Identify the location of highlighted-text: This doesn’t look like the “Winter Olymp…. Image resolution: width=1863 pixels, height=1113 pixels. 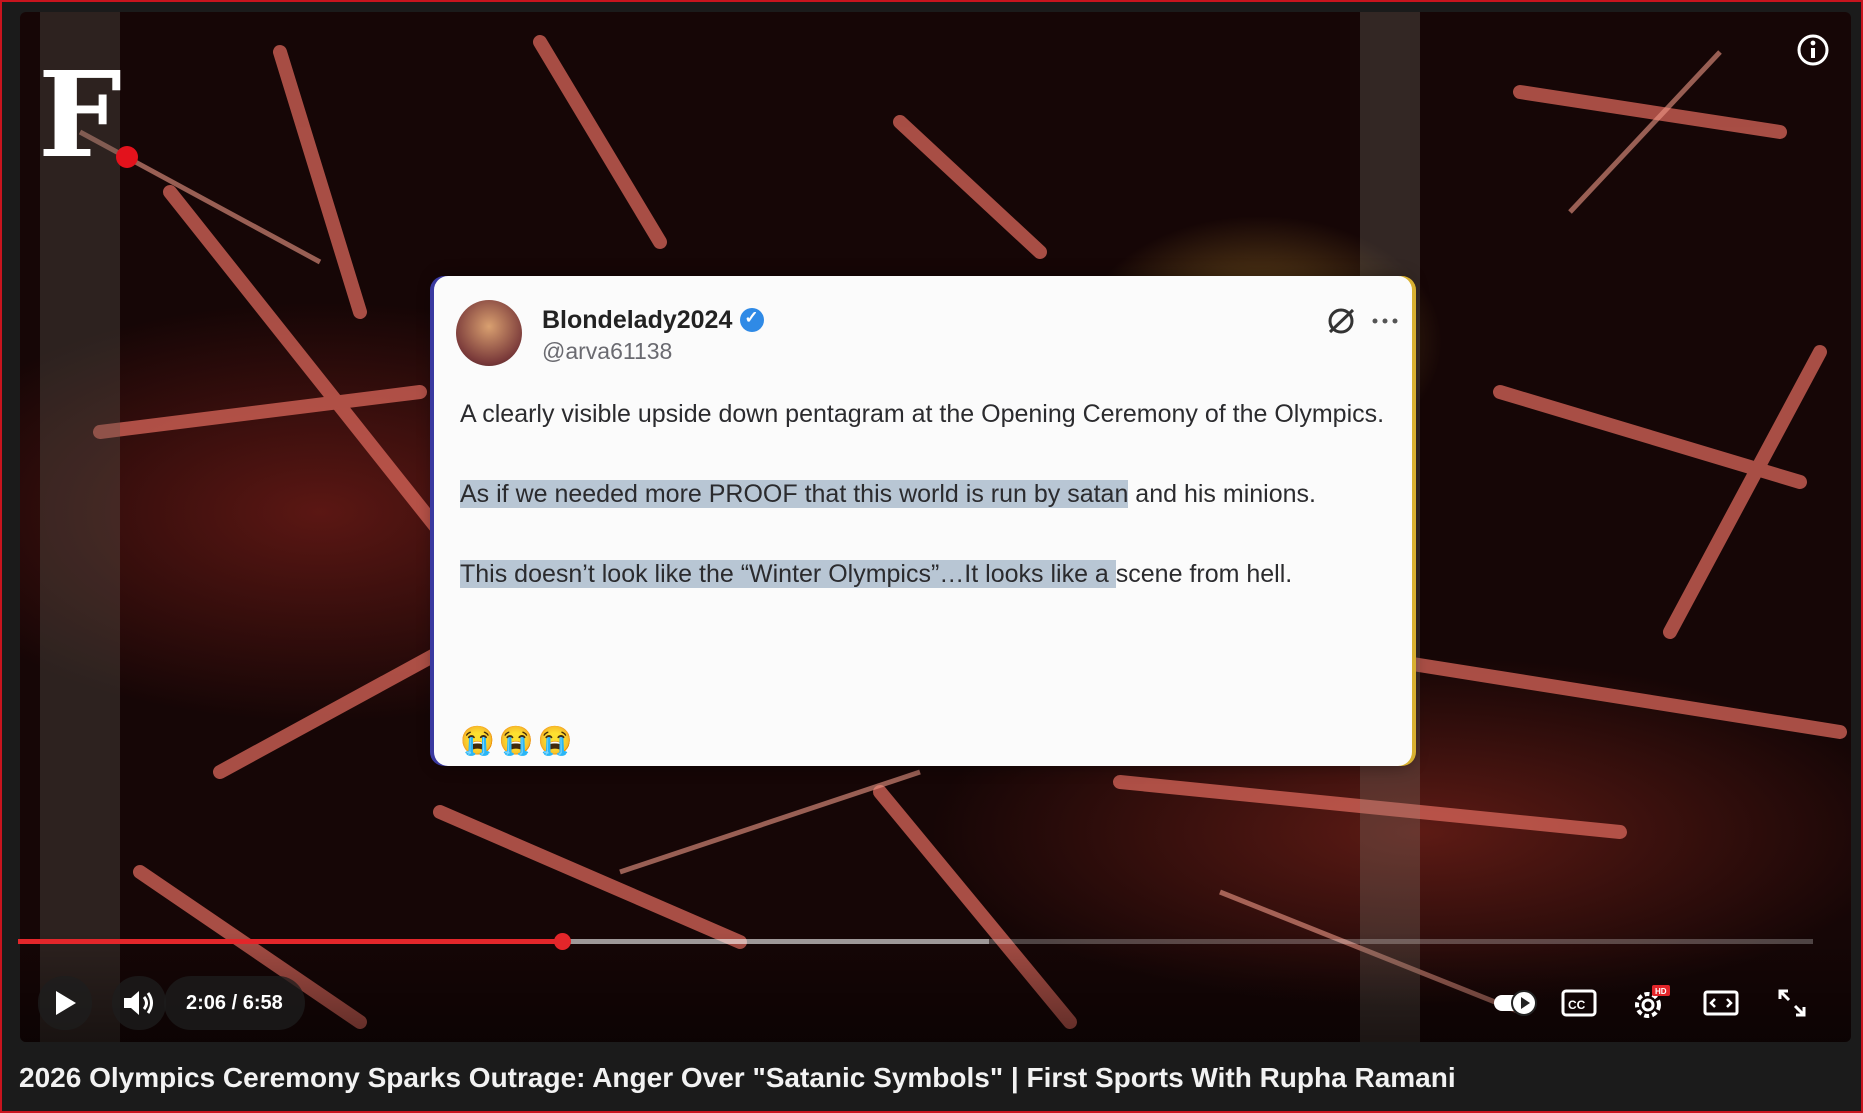
(788, 574).